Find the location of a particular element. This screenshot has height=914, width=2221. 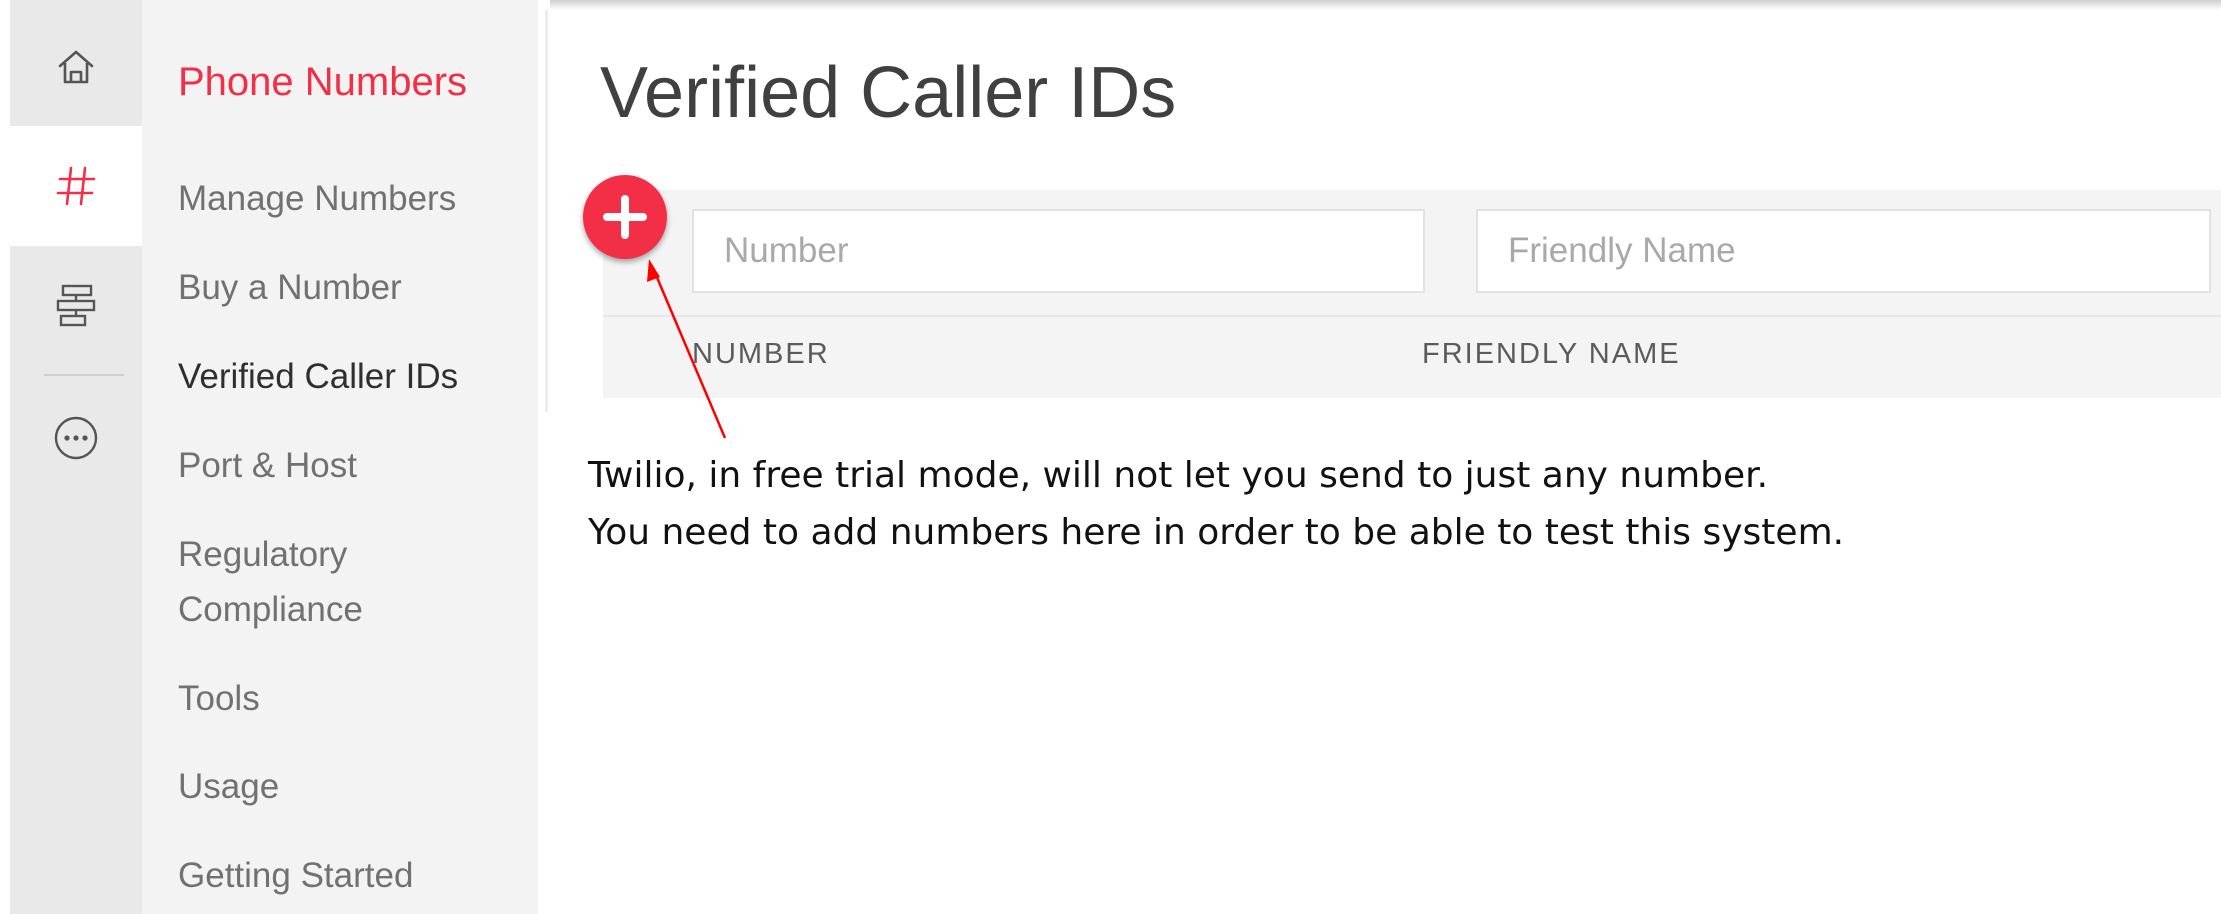

nav-item-port-host: Port & Host is located at coordinates (267, 465).